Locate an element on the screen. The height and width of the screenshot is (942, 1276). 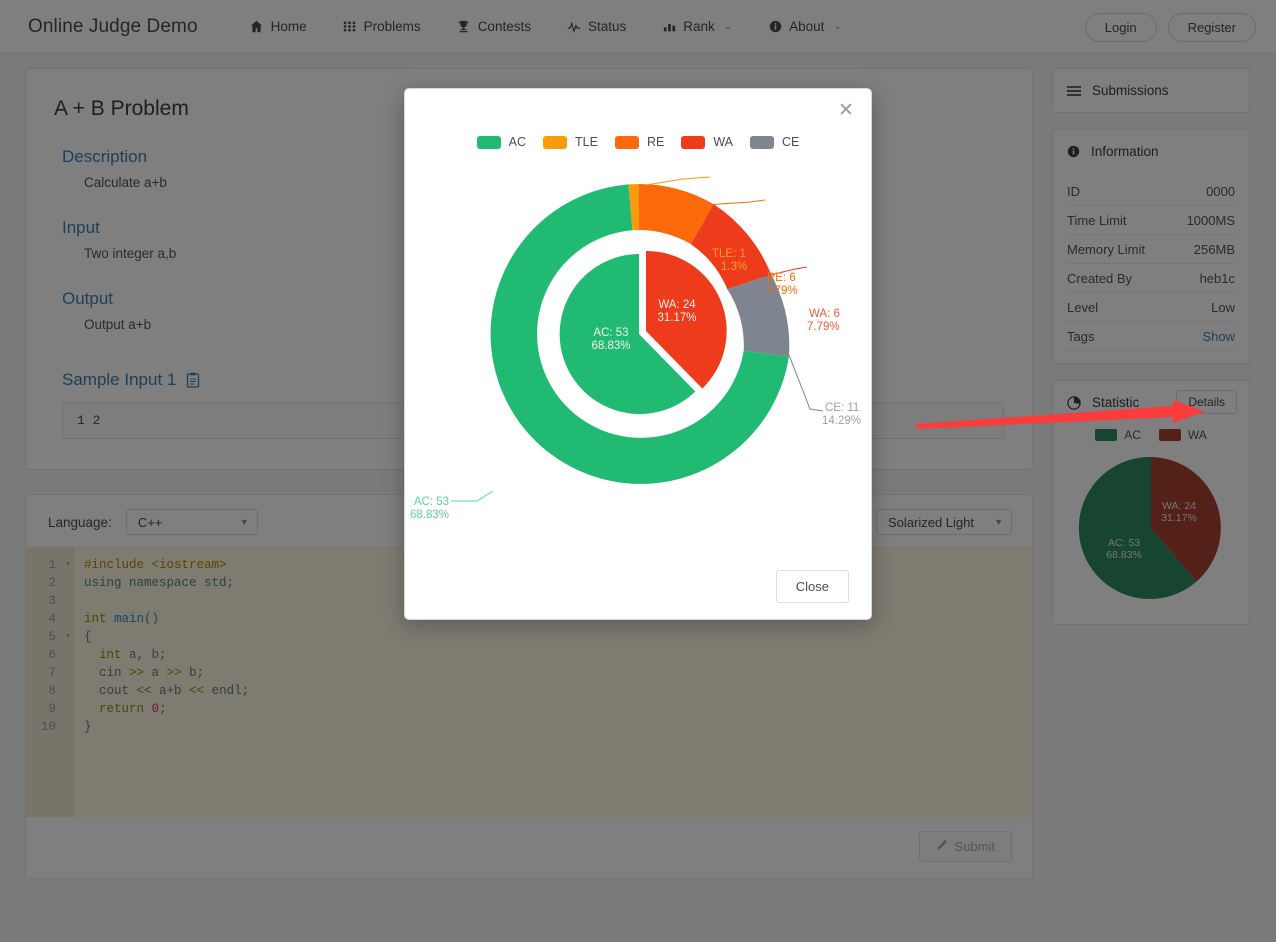
donut-label-tle-value: TLE: 1 is located at coordinates (729, 254).